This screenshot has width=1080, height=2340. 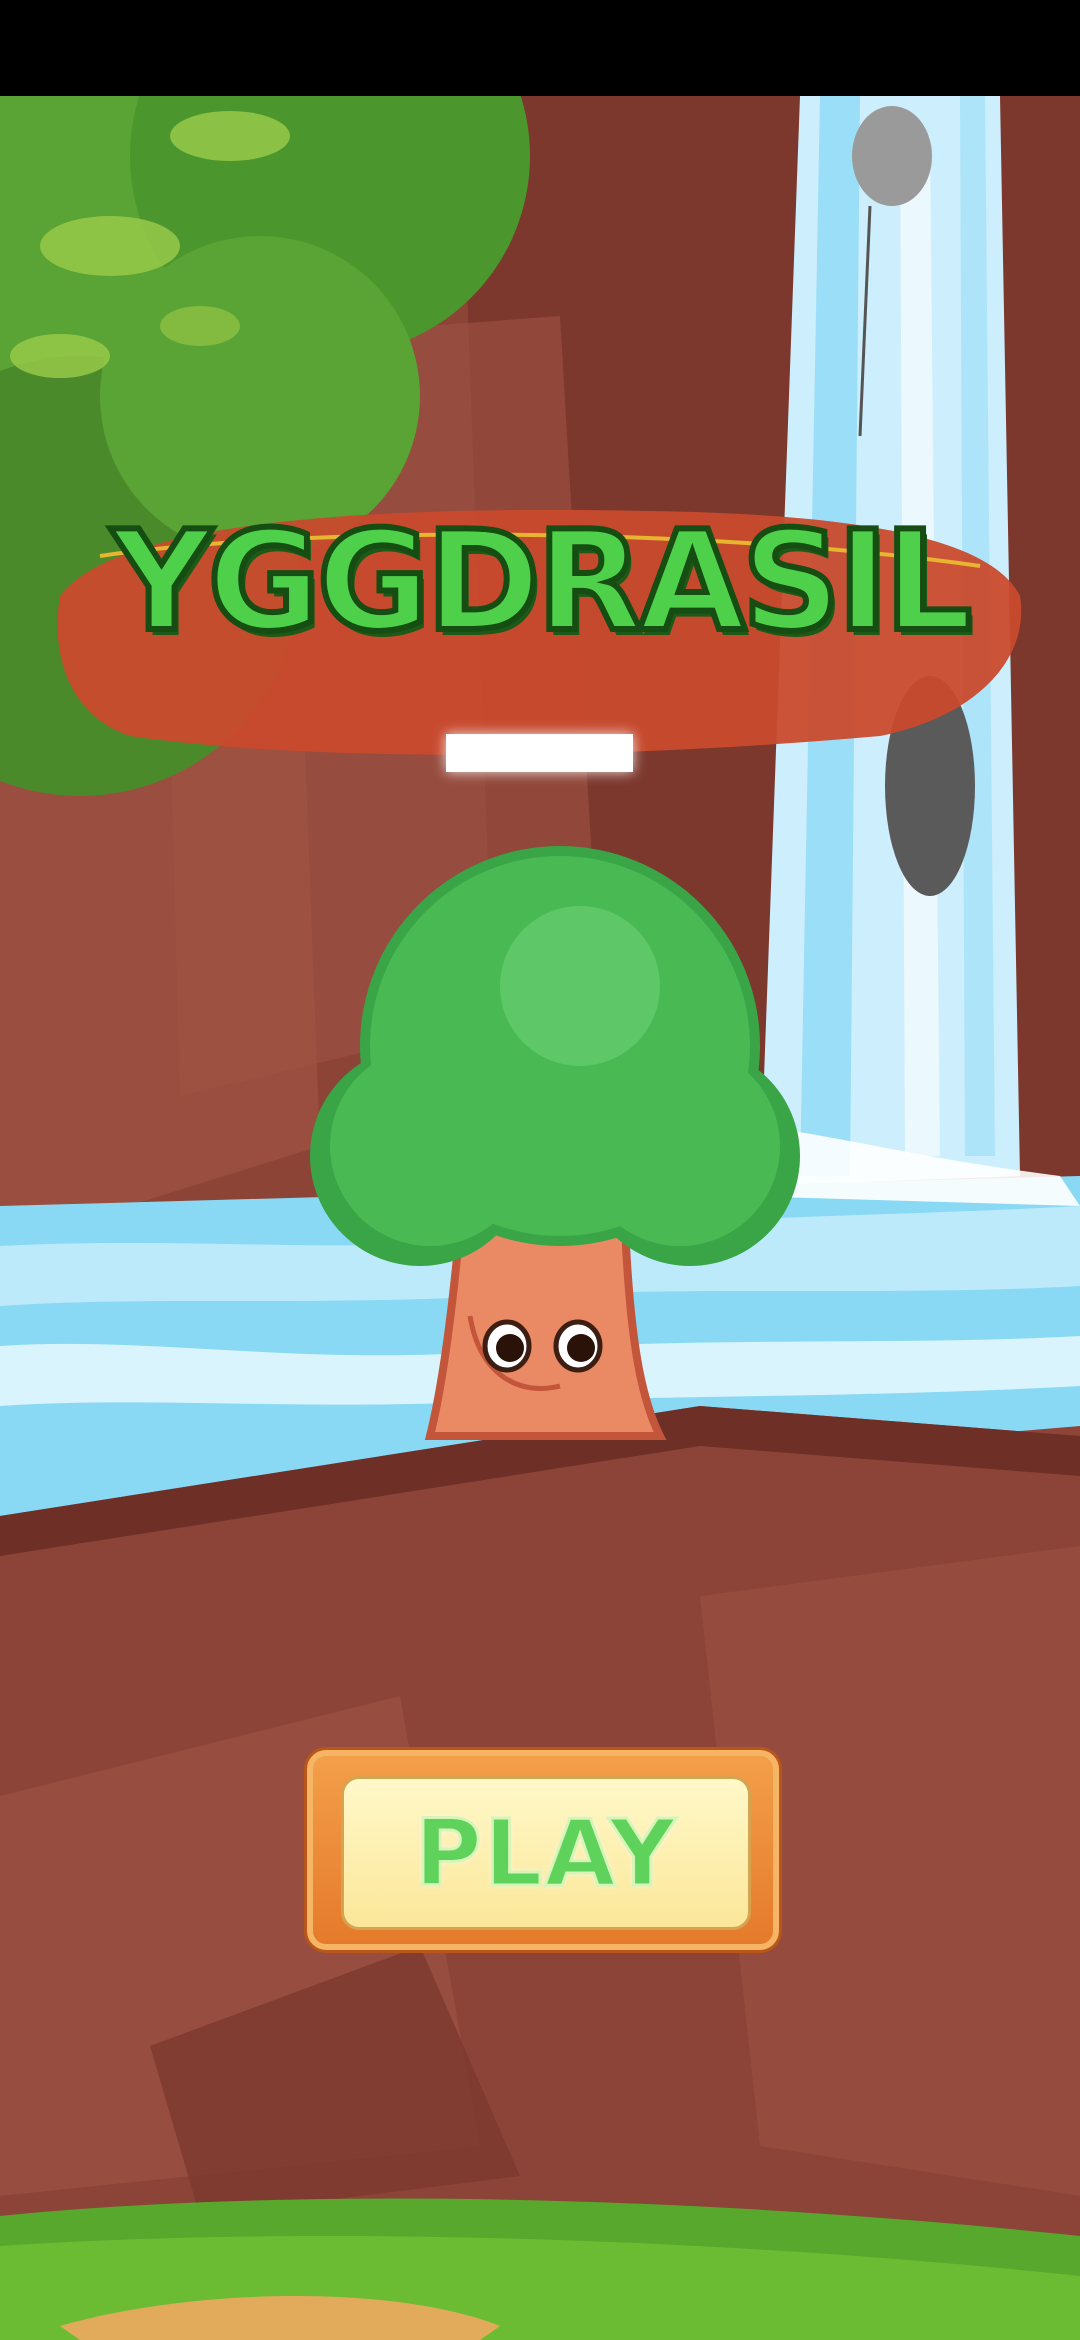 I want to click on rock-icon, so click(x=892, y=156).